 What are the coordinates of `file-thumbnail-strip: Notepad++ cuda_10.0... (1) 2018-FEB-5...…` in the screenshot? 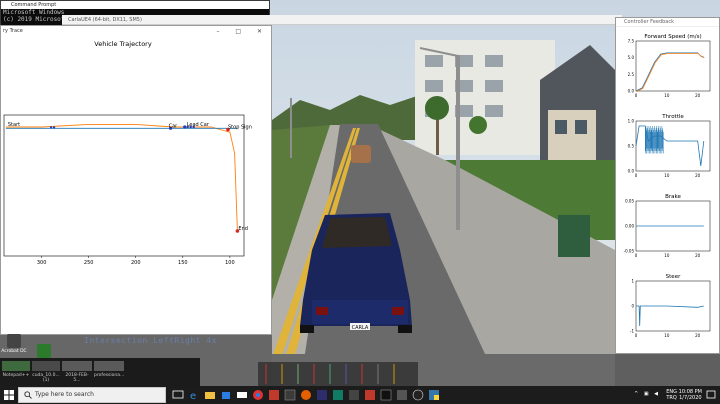 It's located at (100, 372).